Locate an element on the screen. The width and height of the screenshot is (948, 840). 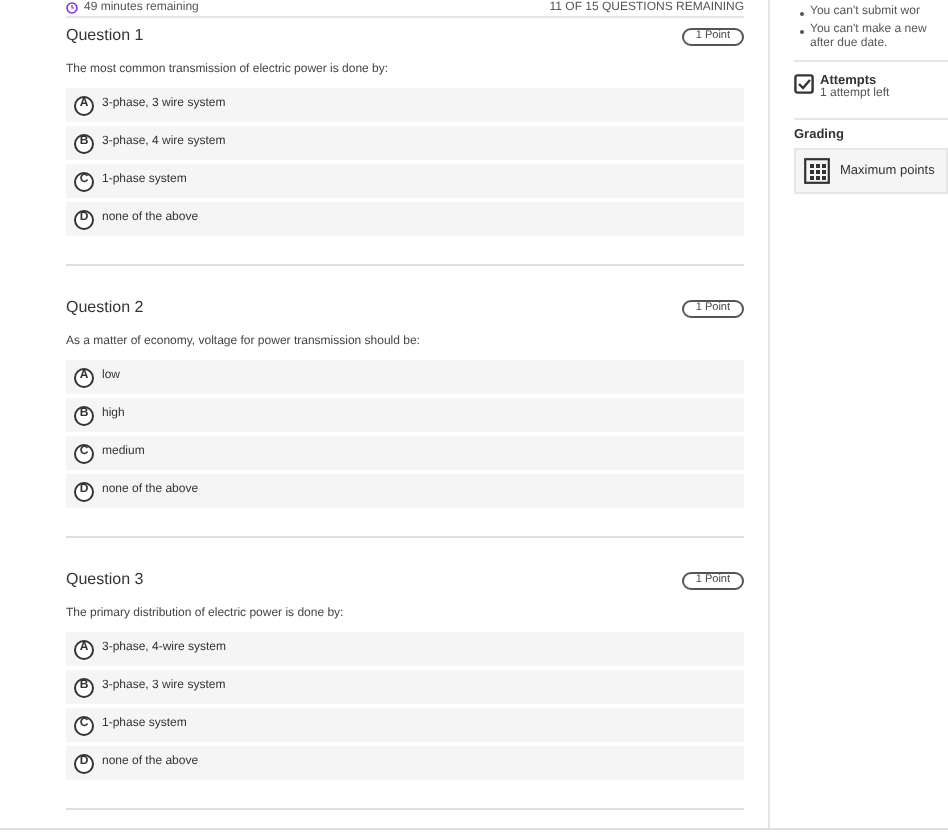
clock-icon is located at coordinates (72, 8).